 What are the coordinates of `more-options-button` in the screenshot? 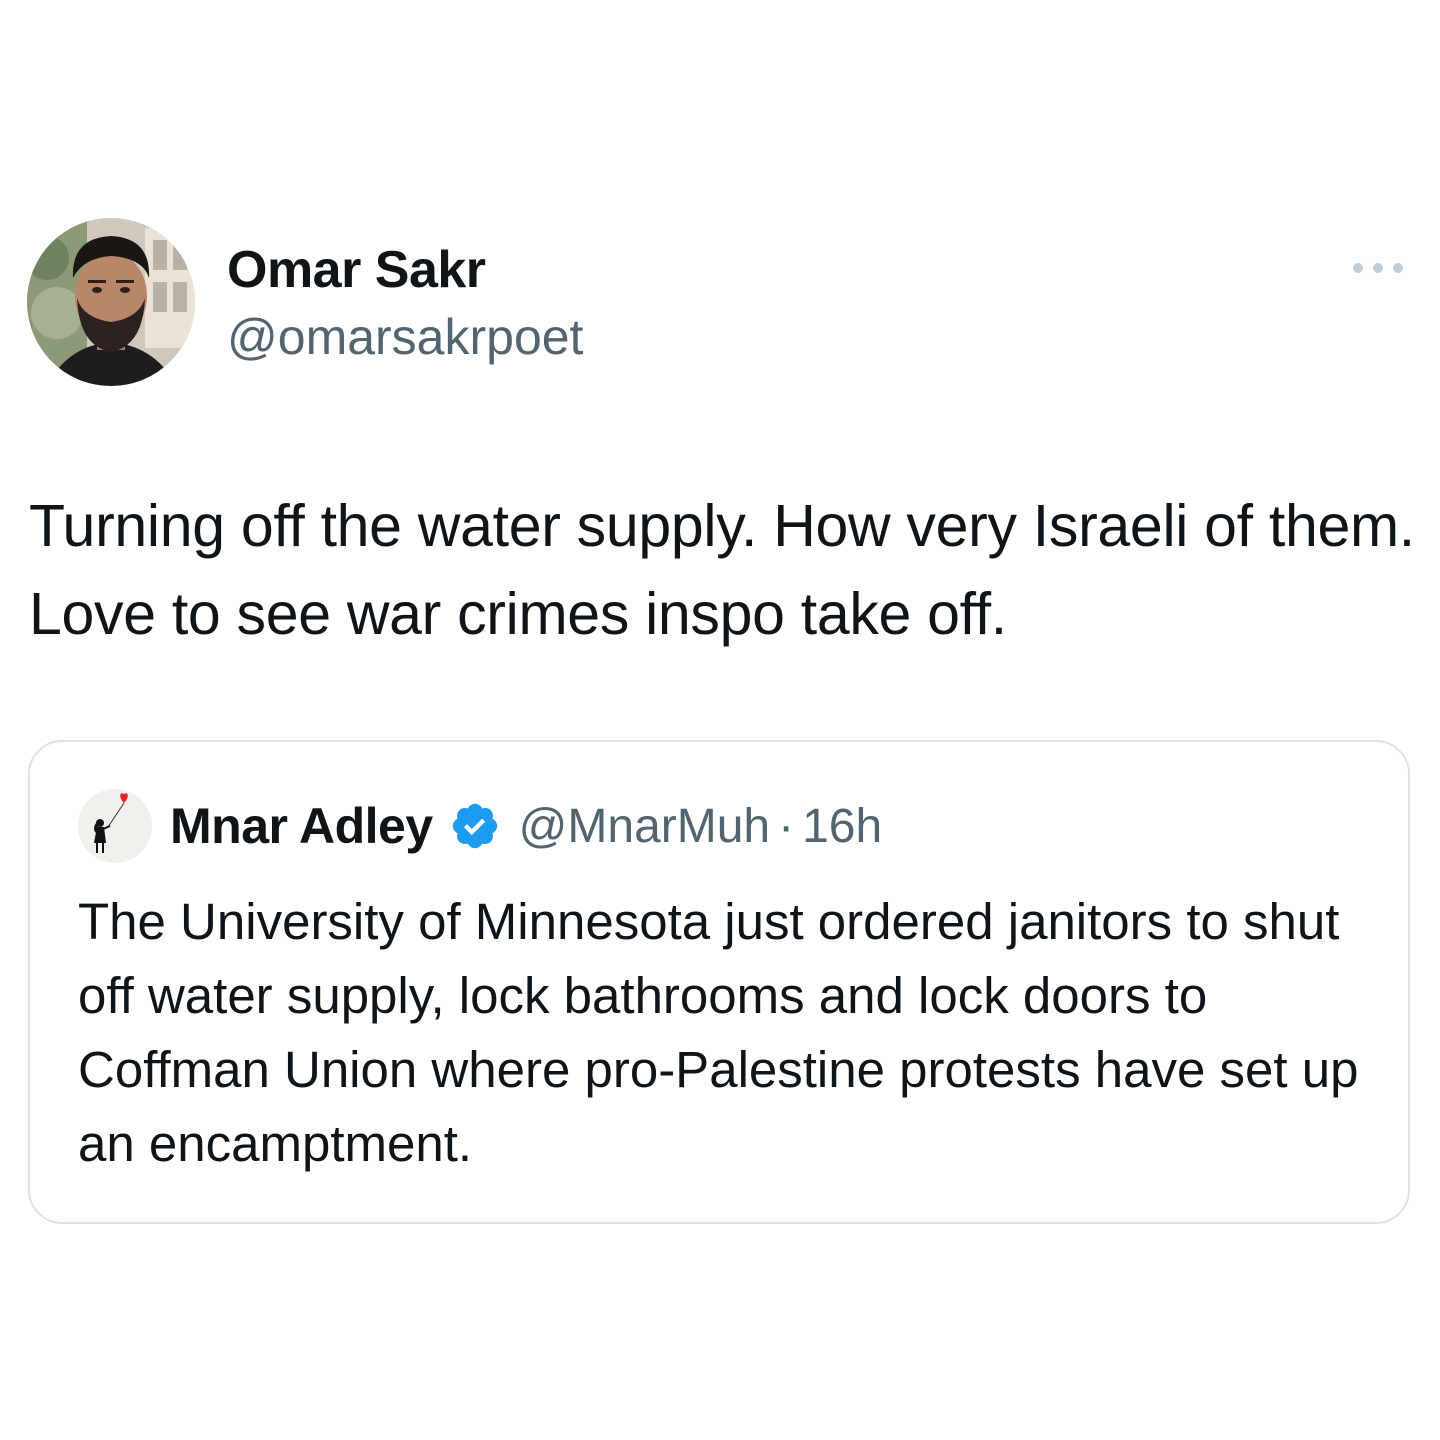 It's located at (1378, 268).